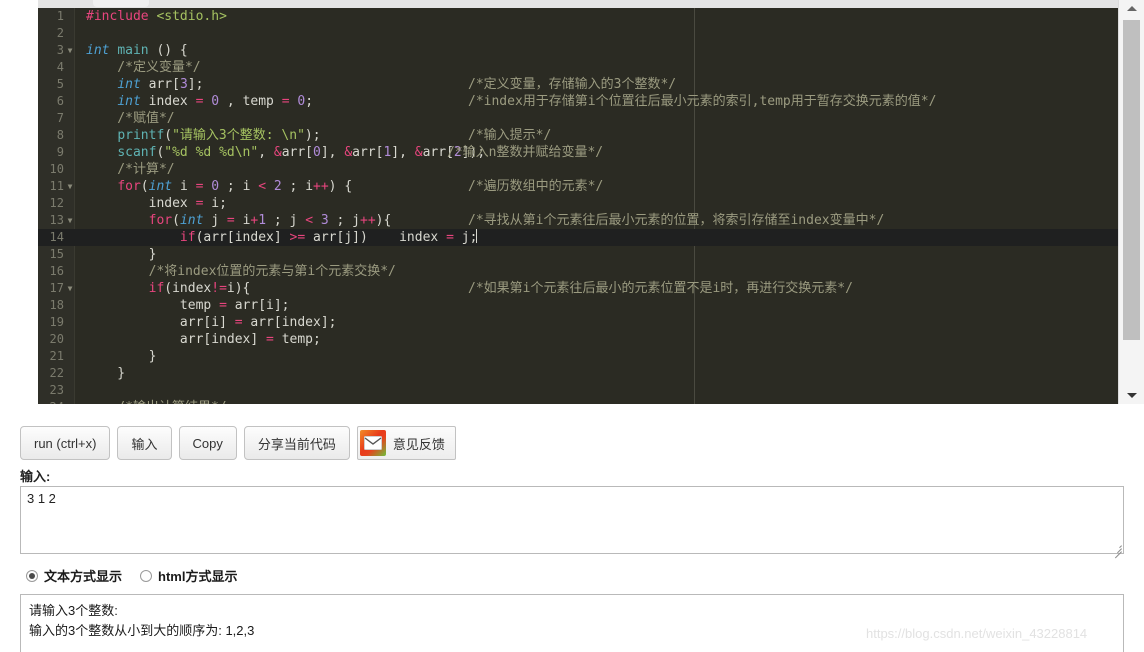 Image resolution: width=1144 pixels, height=652 pixels. What do you see at coordinates (219, 135) in the screenshot?
I see `code-text: printf("请输入3个整数: \n");` at bounding box center [219, 135].